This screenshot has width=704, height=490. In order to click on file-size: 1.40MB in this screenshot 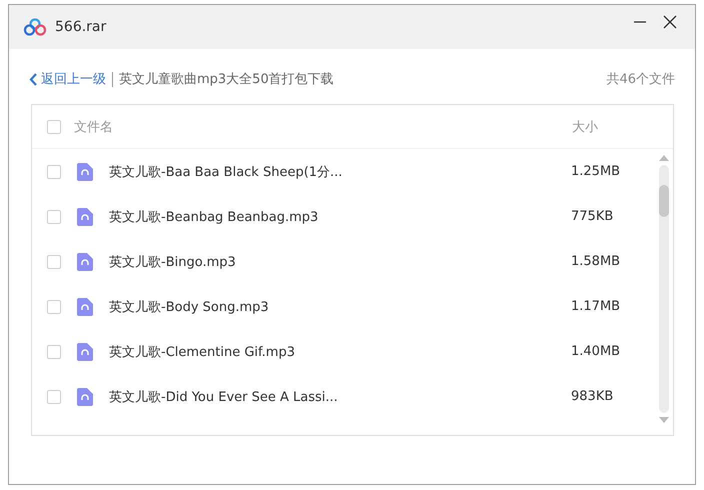, I will do `click(596, 351)`.